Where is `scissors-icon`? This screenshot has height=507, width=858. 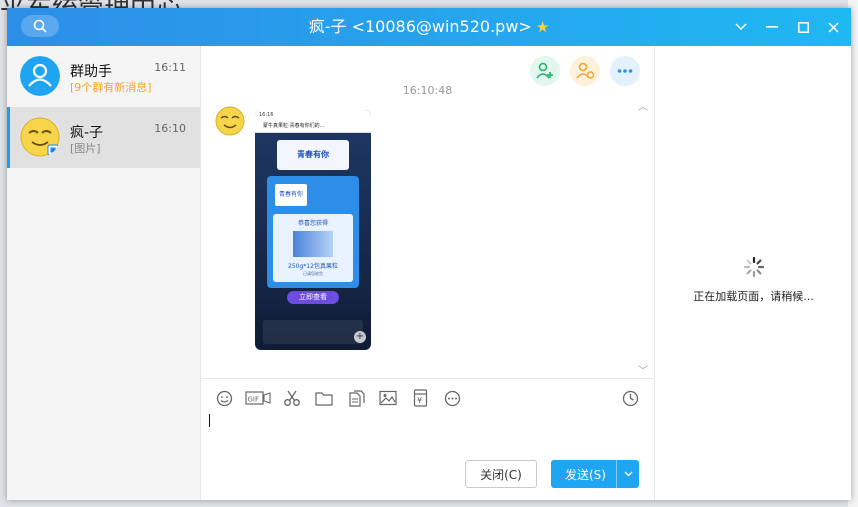 scissors-icon is located at coordinates (292, 398).